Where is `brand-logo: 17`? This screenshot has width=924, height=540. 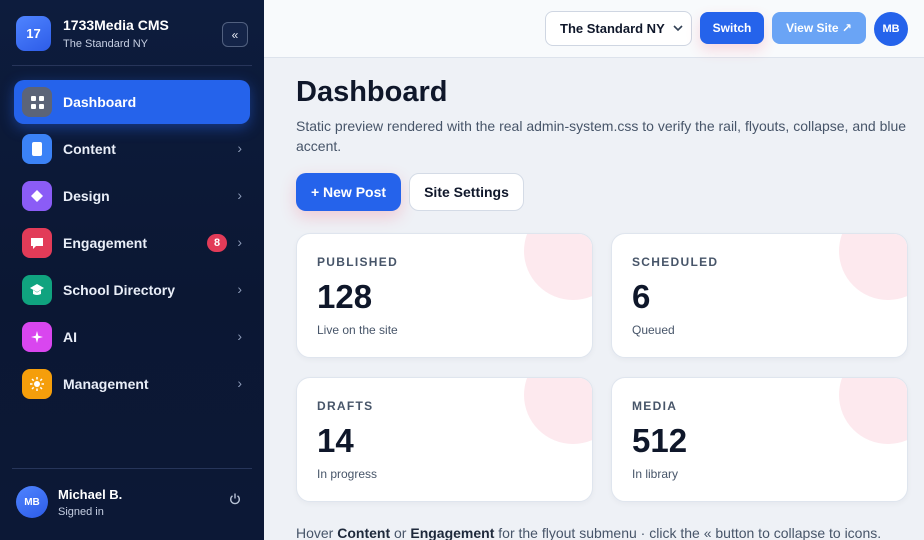 brand-logo: 17 is located at coordinates (33, 33).